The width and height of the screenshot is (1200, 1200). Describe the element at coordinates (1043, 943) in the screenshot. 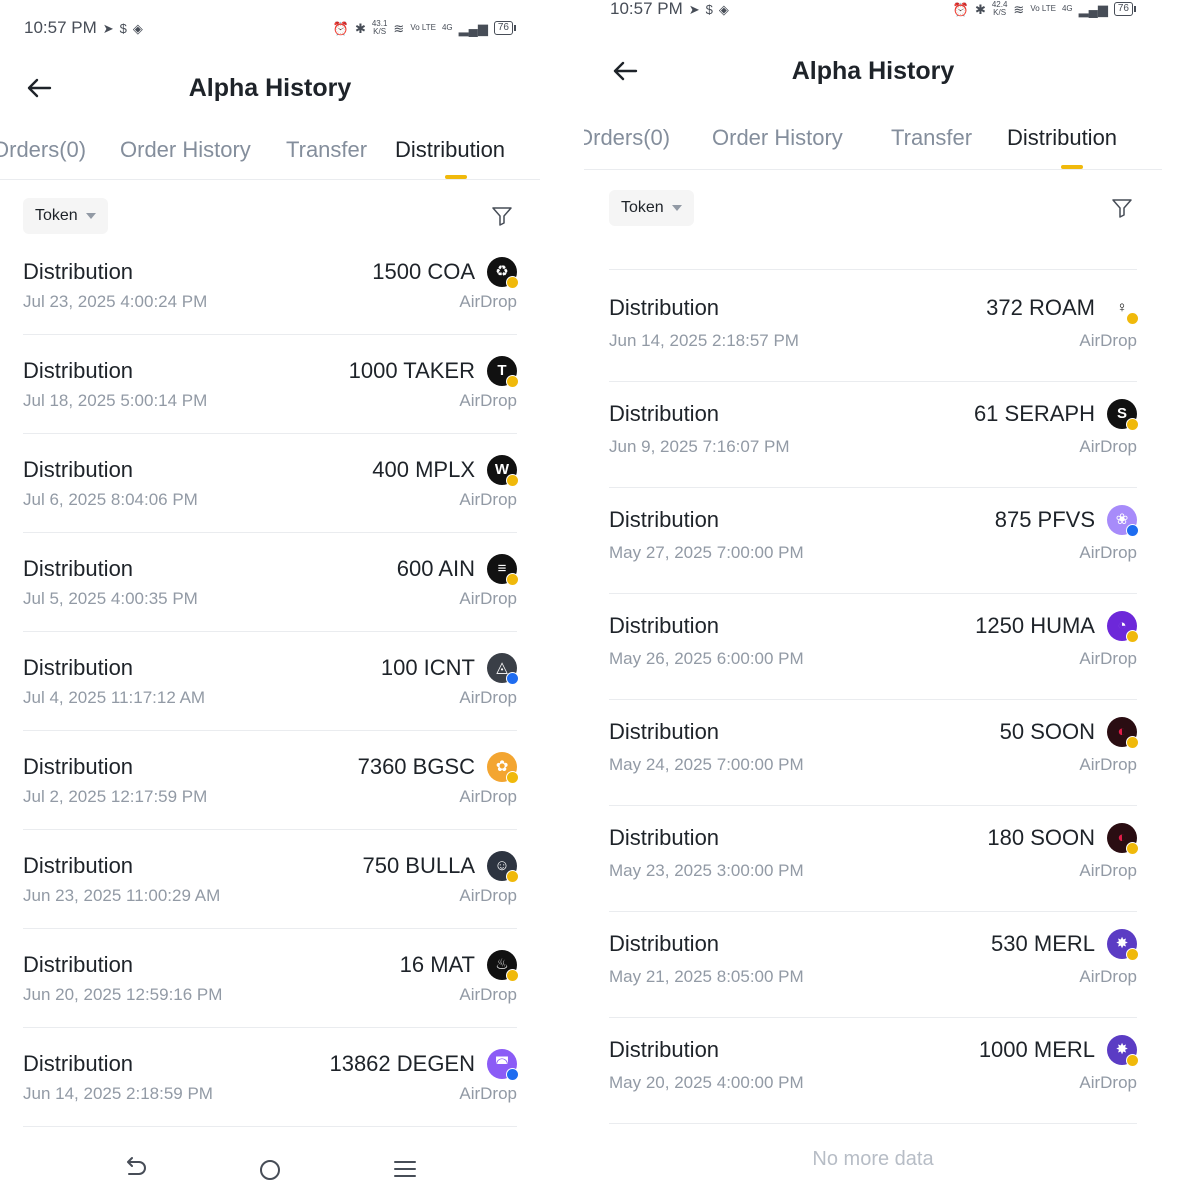

I see `row-amount: 530 MERL` at that location.